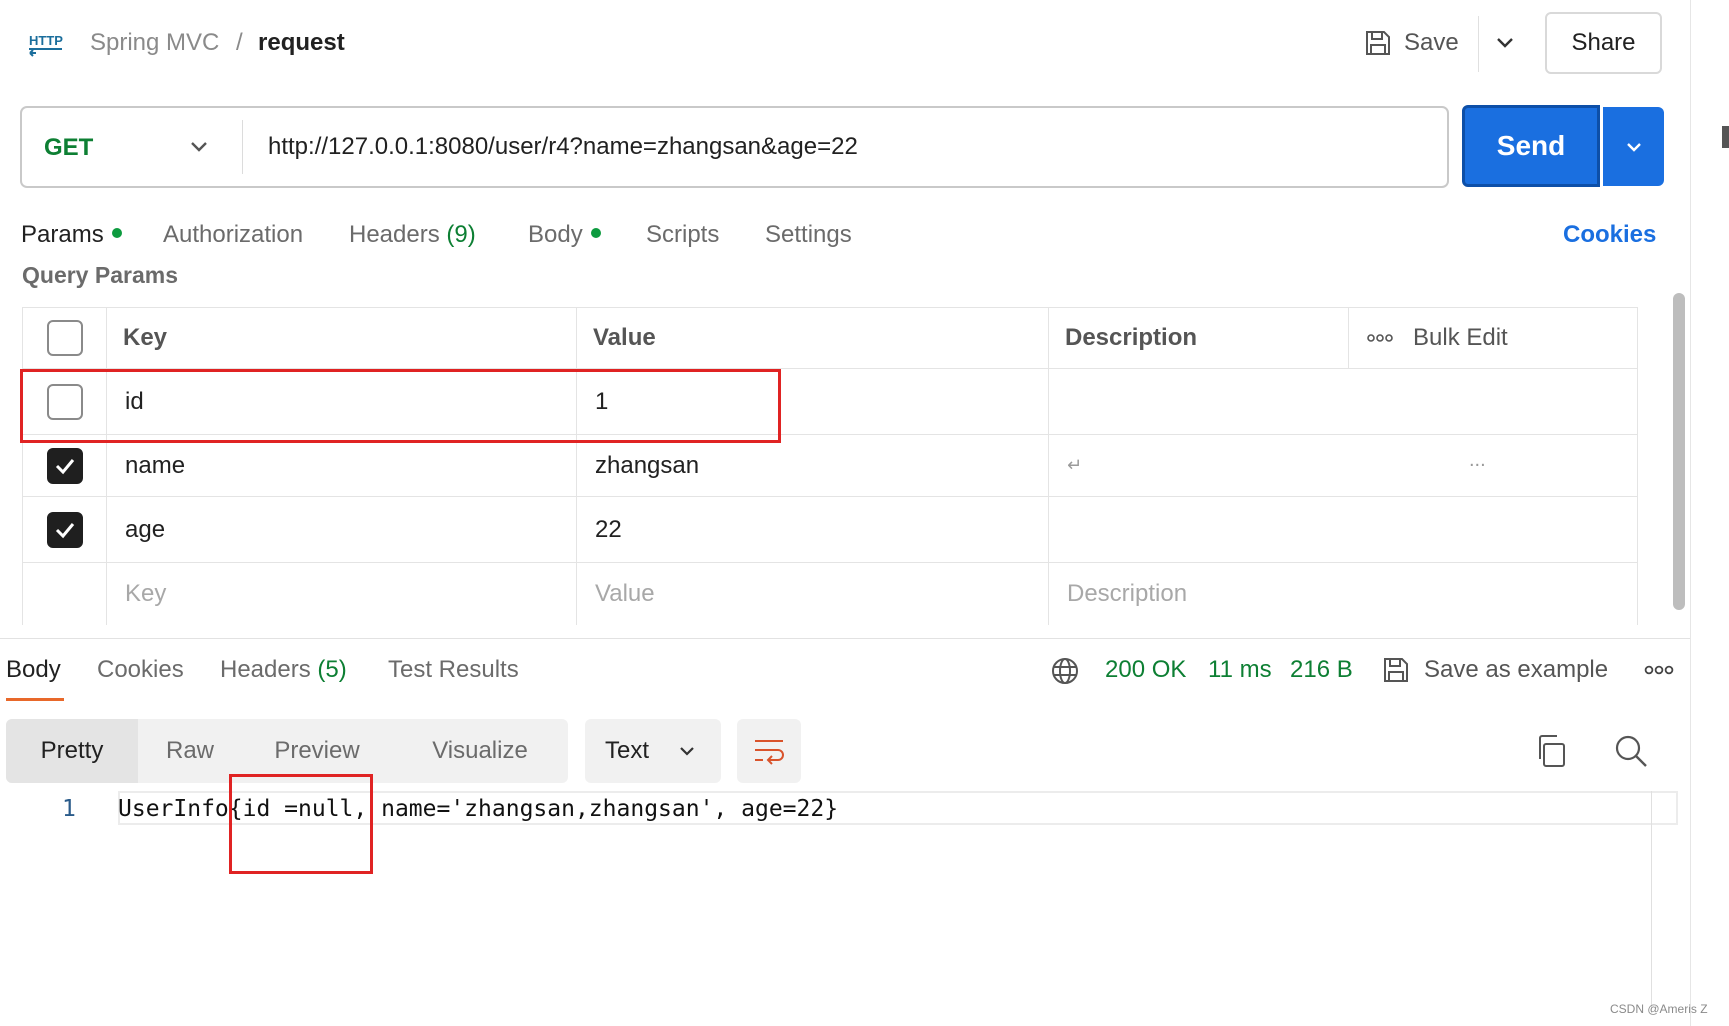 This screenshot has height=1026, width=1729. I want to click on save-divider, so click(1478, 44).